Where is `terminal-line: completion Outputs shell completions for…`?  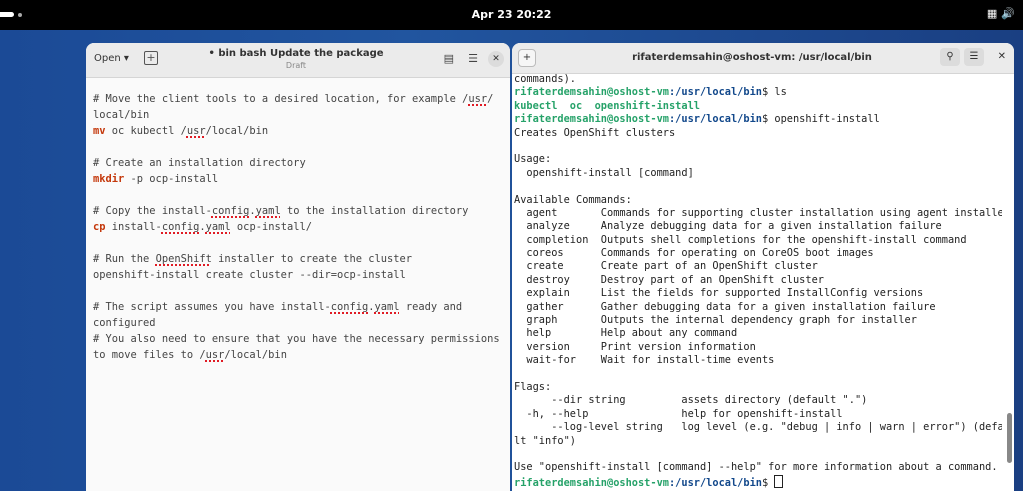
terminal-line: completion Outputs shell completions for… is located at coordinates (740, 239).